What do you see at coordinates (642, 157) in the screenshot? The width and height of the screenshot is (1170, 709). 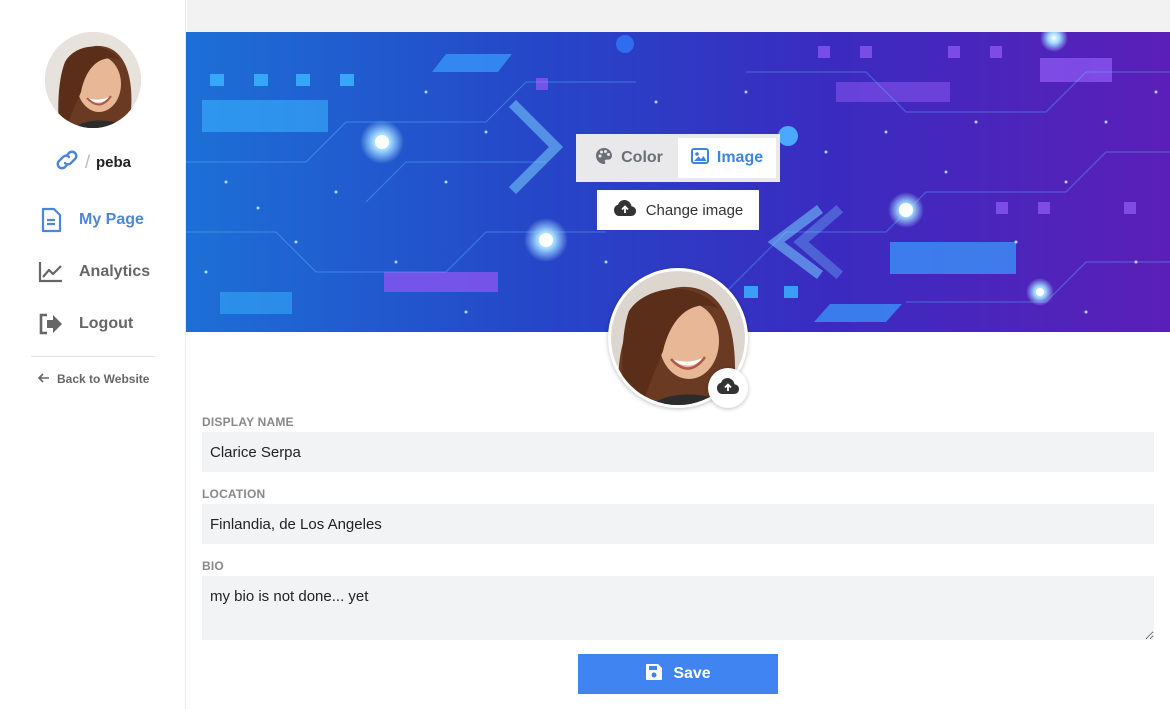 I see `tab-color-label: Color` at bounding box center [642, 157].